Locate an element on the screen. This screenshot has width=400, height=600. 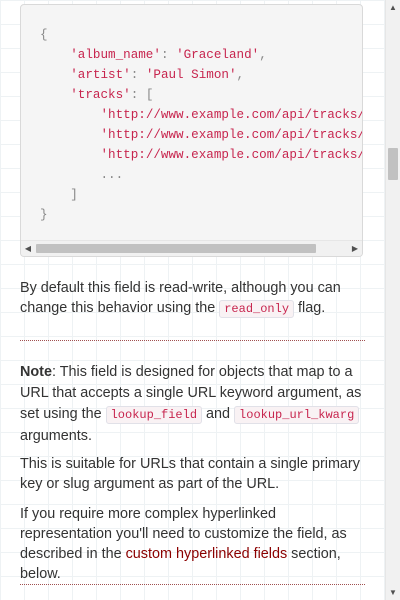
lookup-field-code: lookup_field is located at coordinates (154, 415).